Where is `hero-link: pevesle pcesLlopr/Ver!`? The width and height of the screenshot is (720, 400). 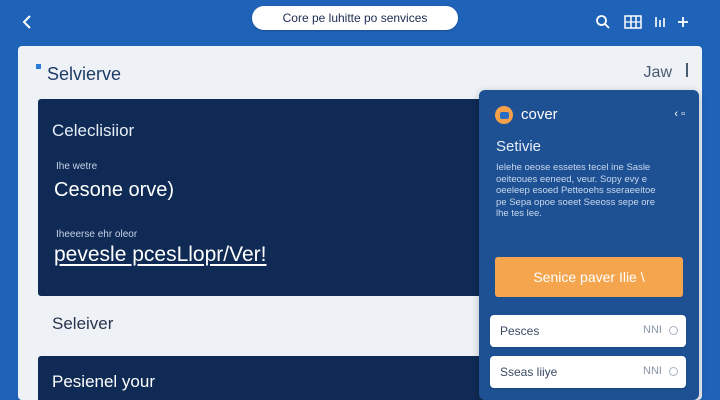
hero-link: pevesle pcesLlopr/Ver! is located at coordinates (160, 255).